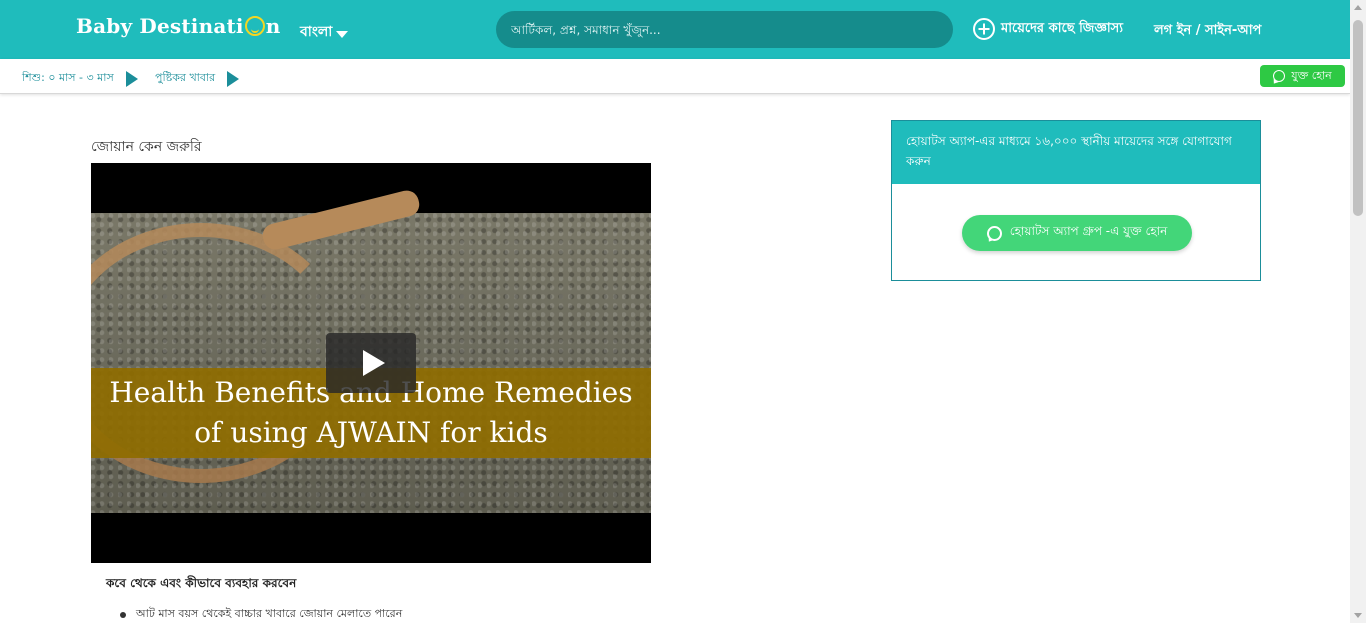 The width and height of the screenshot is (1366, 623). What do you see at coordinates (1088, 231) in the screenshot?
I see `whatsapp-group-join-label: হোয়াটস অ্যাপ গ্রুপ -এ যুক্ত হোন` at bounding box center [1088, 231].